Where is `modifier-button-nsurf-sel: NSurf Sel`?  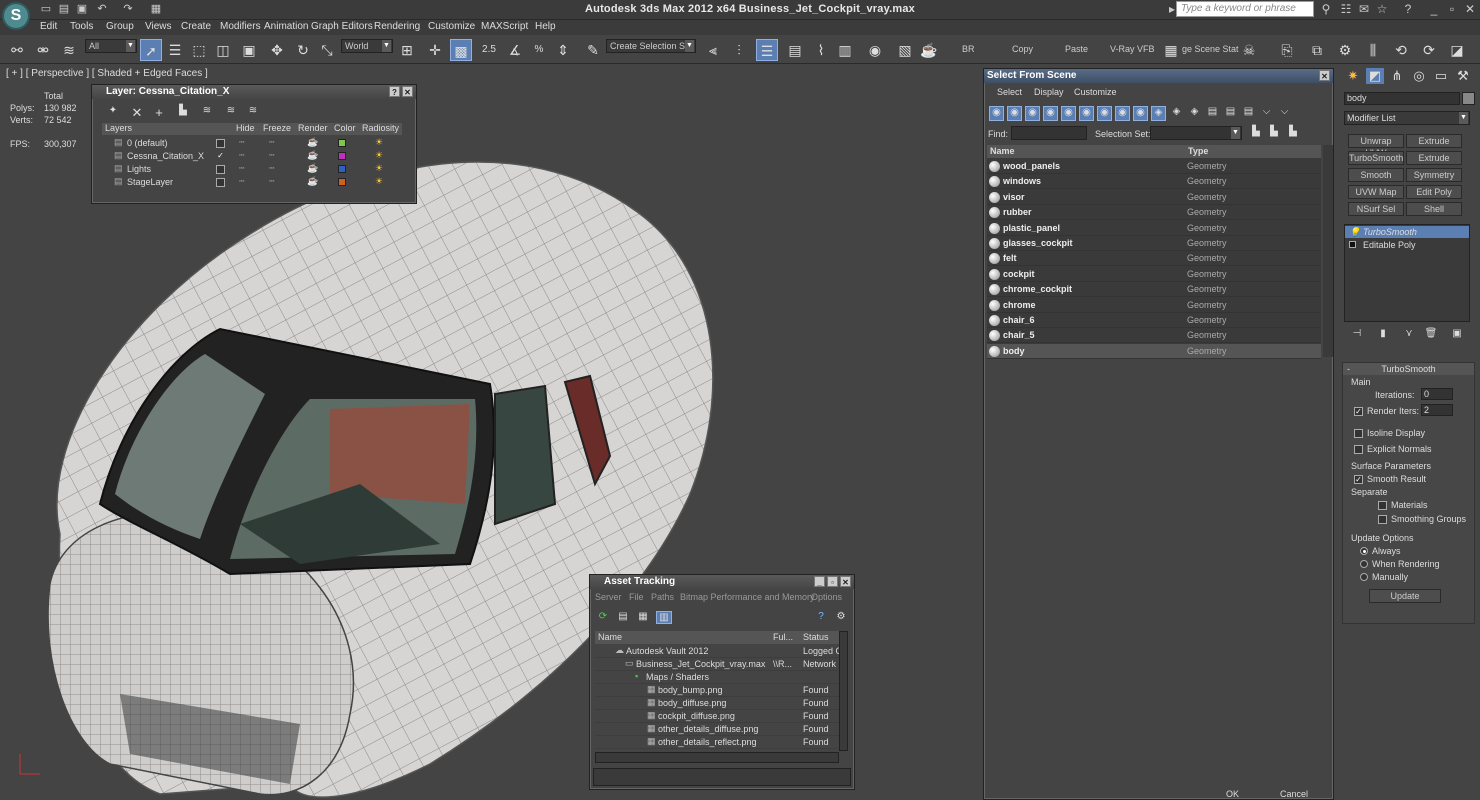
modifier-button-nsurf-sel: NSurf Sel is located at coordinates (1376, 209).